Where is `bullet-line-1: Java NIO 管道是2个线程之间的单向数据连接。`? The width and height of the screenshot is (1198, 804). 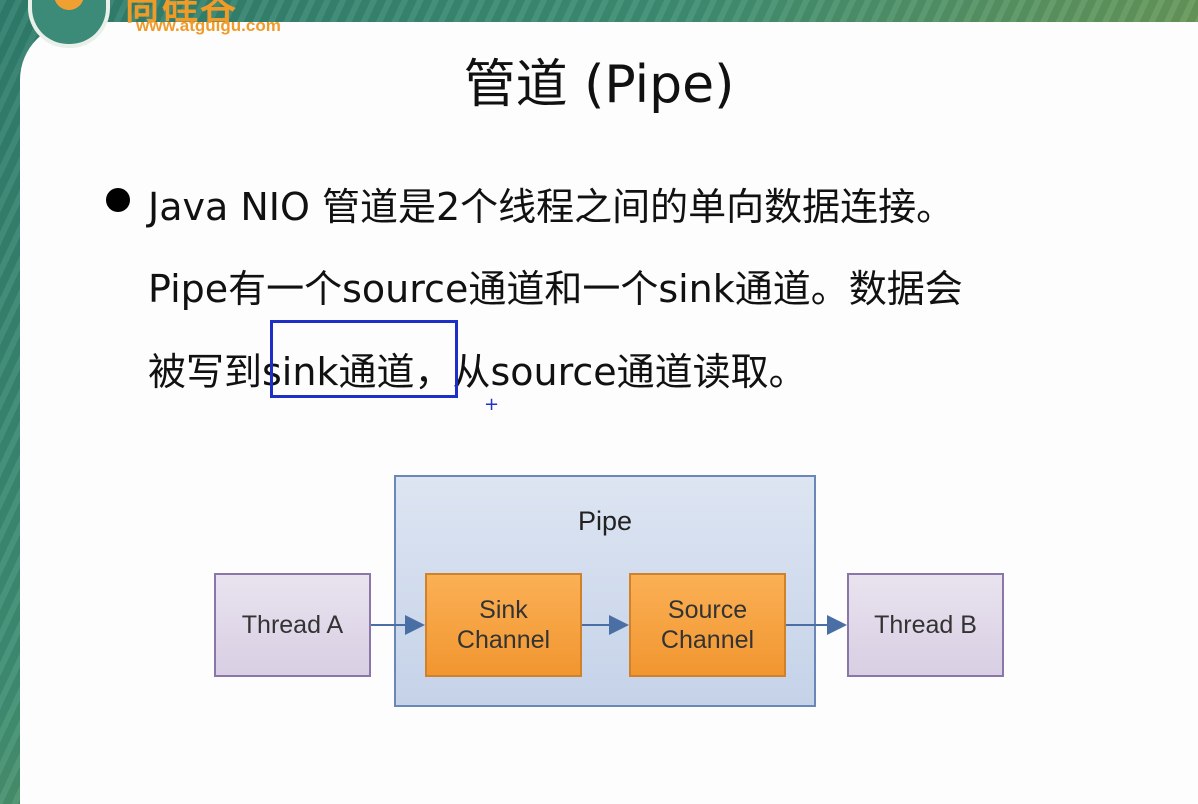 bullet-line-1: Java NIO 管道是2个线程之间的单向数据连接。 is located at coordinates (551, 207).